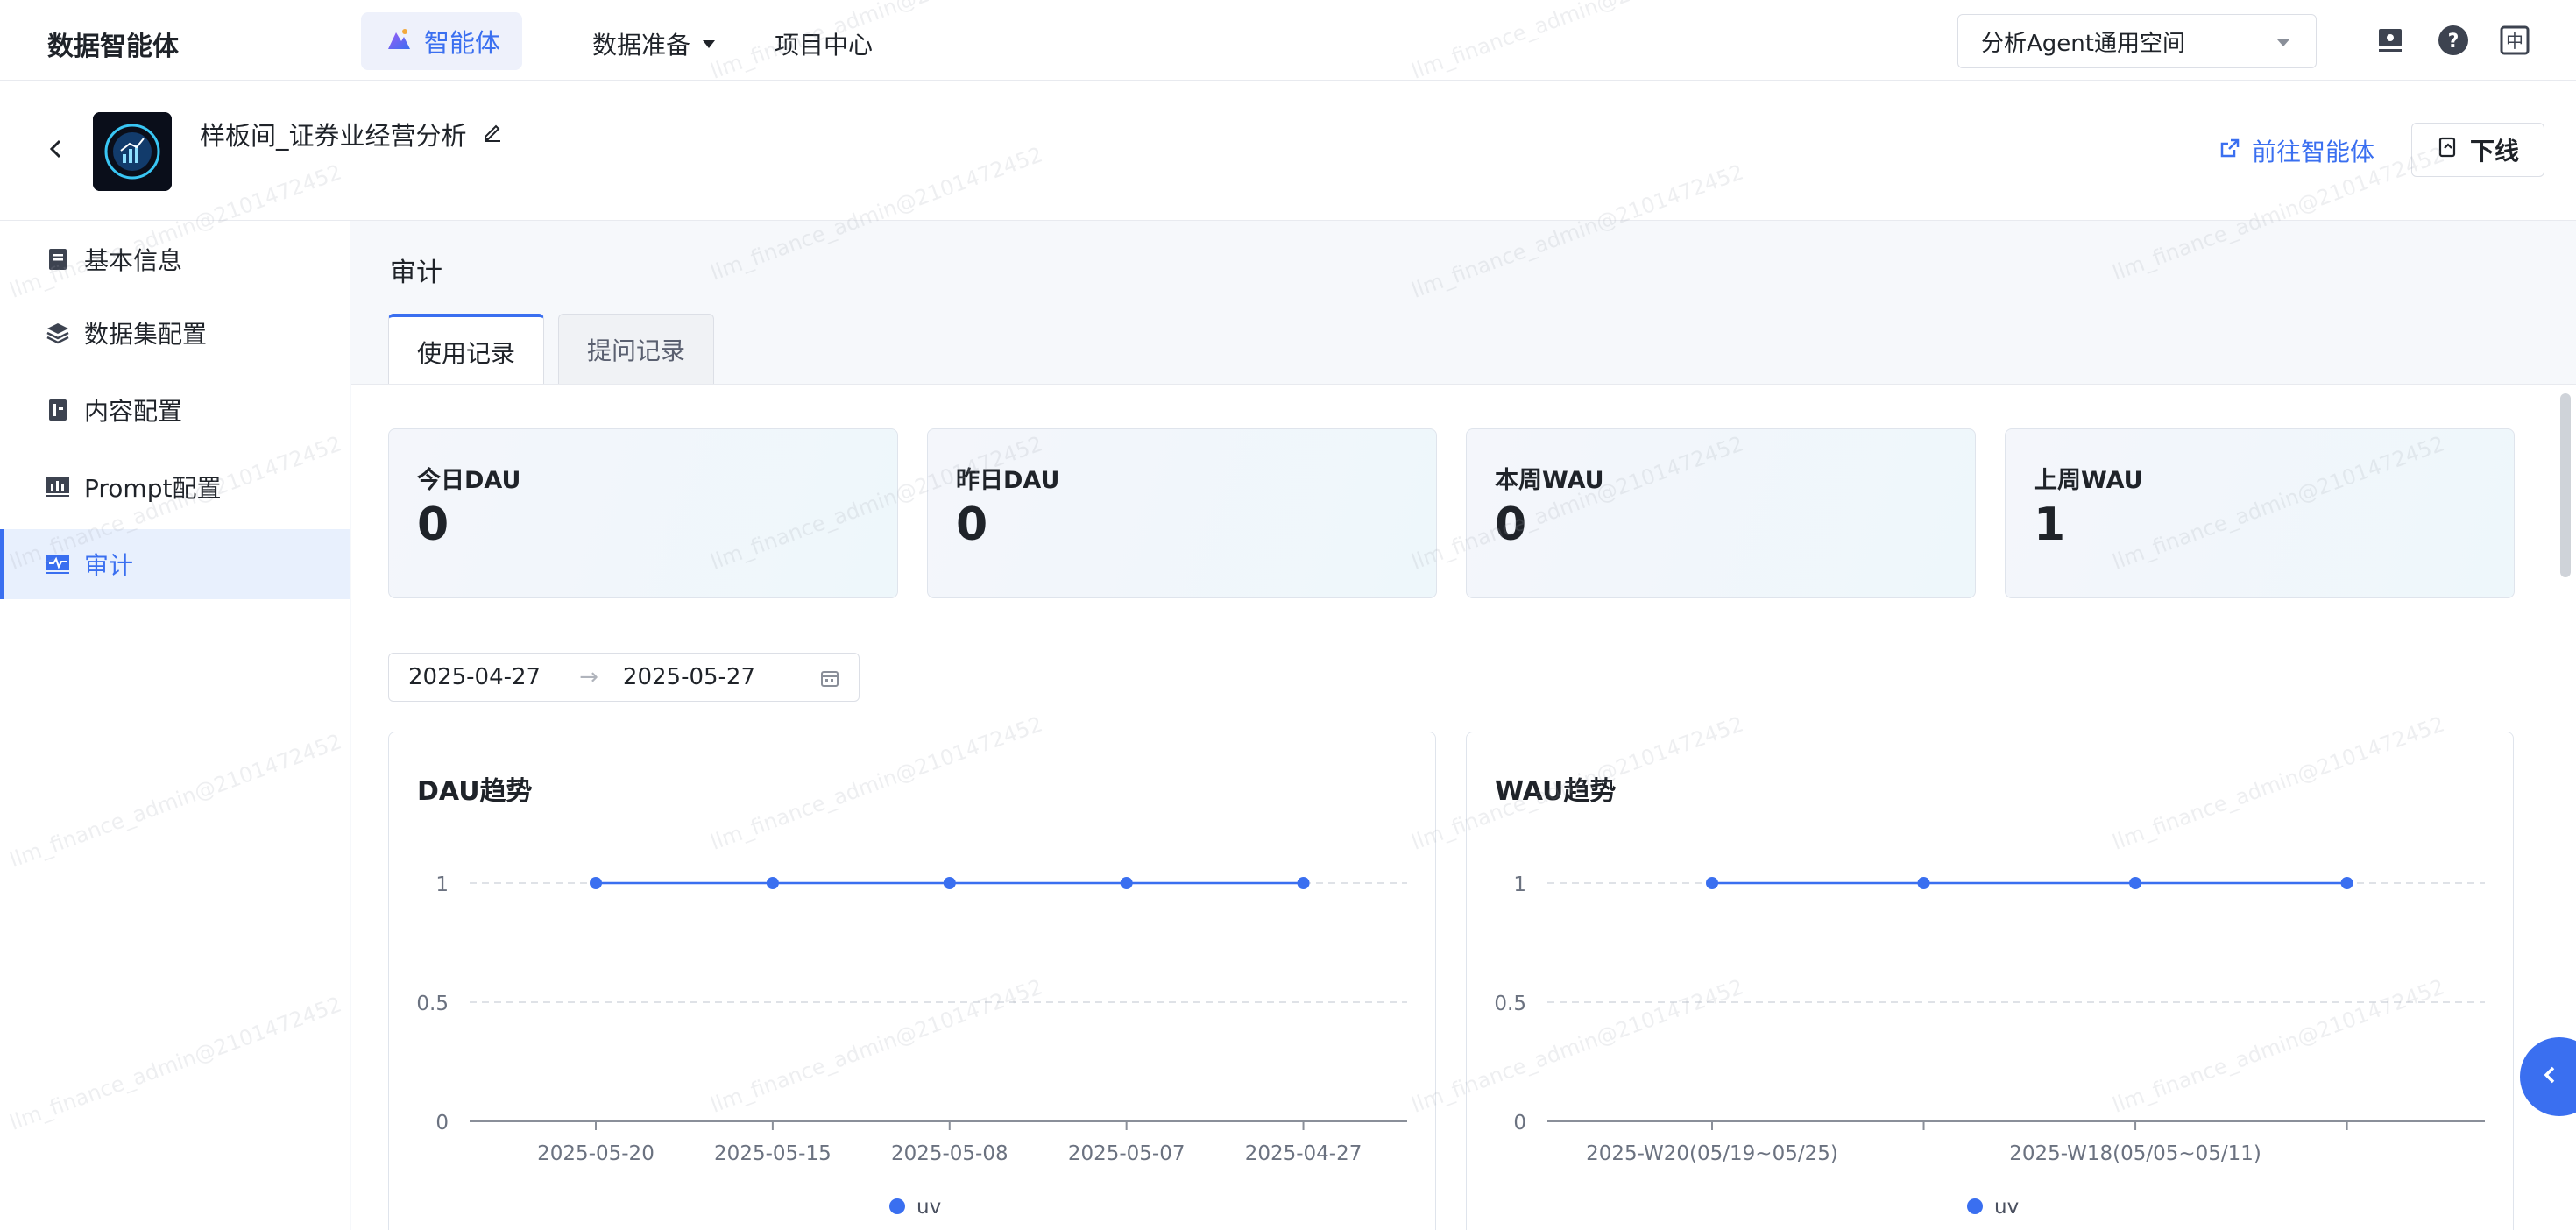  I want to click on date-range-picker: 2025-04-27 → 2025-05-27, so click(624, 677).